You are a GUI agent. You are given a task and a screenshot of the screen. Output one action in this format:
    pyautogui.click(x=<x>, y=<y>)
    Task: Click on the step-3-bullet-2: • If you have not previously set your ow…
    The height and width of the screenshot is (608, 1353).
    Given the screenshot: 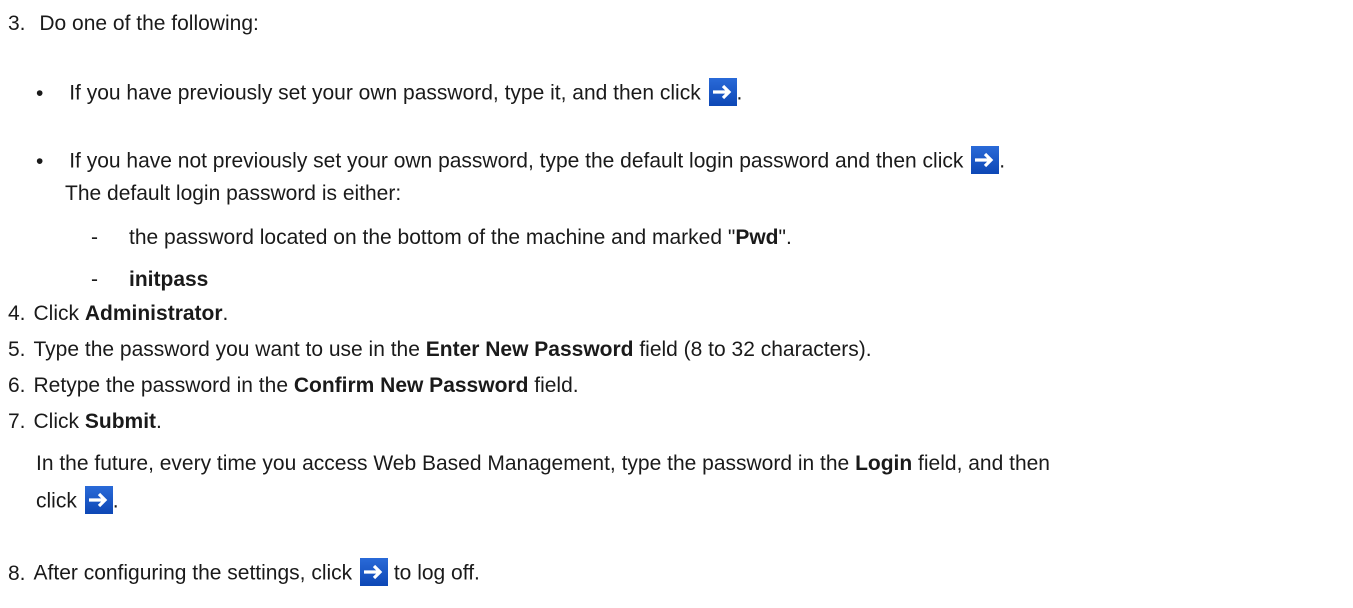 What is the action you would take?
    pyautogui.click(x=521, y=161)
    